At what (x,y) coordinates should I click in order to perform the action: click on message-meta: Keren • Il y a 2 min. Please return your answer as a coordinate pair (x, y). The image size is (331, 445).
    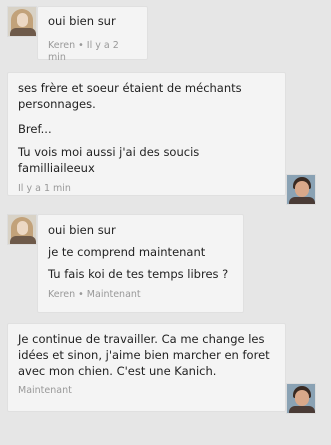
    Looking at the image, I should click on (83, 51).